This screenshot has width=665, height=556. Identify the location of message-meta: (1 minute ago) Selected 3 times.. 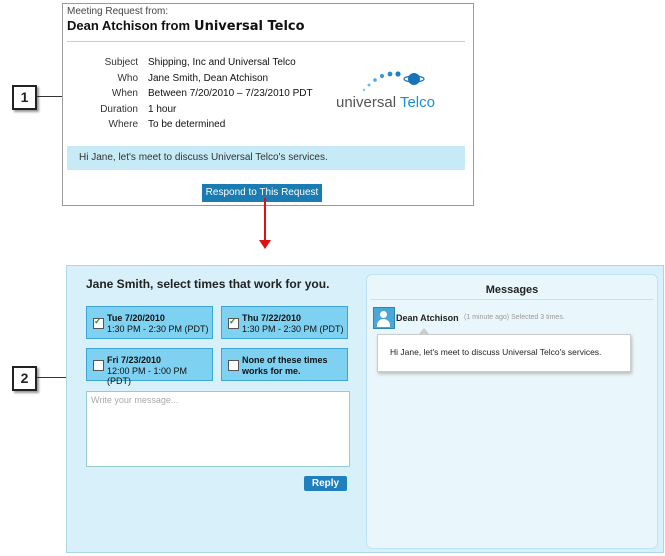
(514, 317).